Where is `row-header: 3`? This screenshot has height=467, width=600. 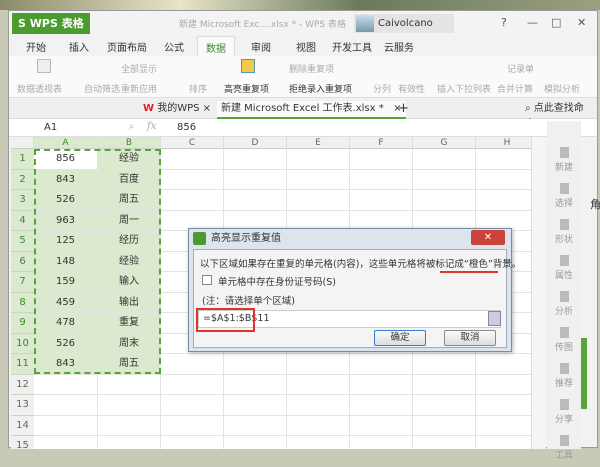
row-header: 3 is located at coordinates (22, 200).